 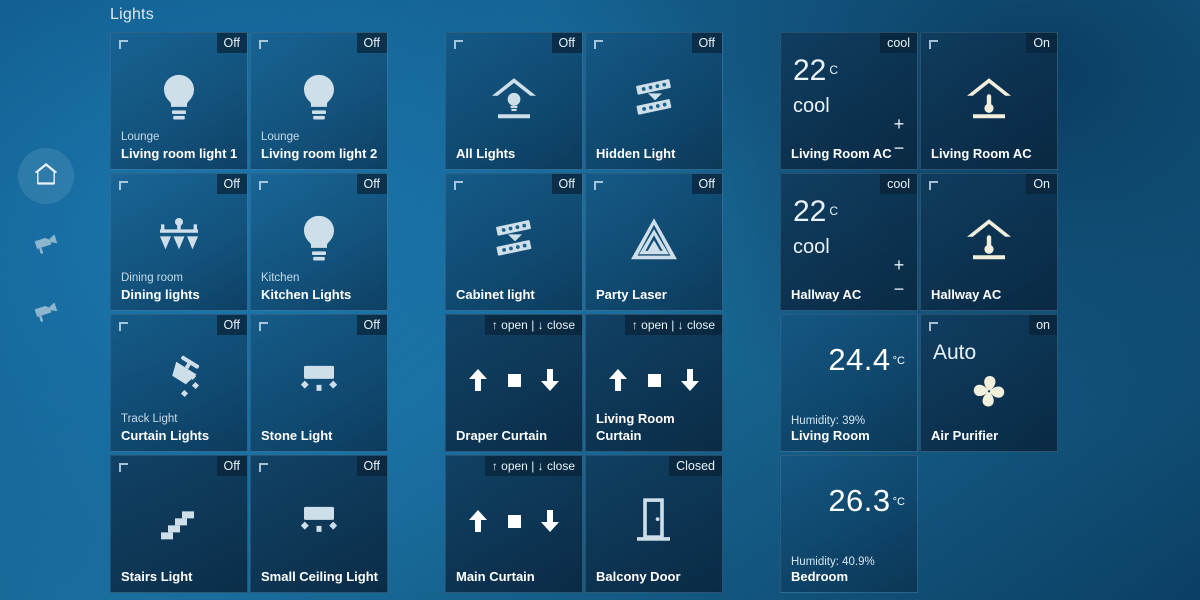 I want to click on tile-living-room-ac-thermostat: cool 22 Ccool + − Living Room AC, so click(x=849, y=101).